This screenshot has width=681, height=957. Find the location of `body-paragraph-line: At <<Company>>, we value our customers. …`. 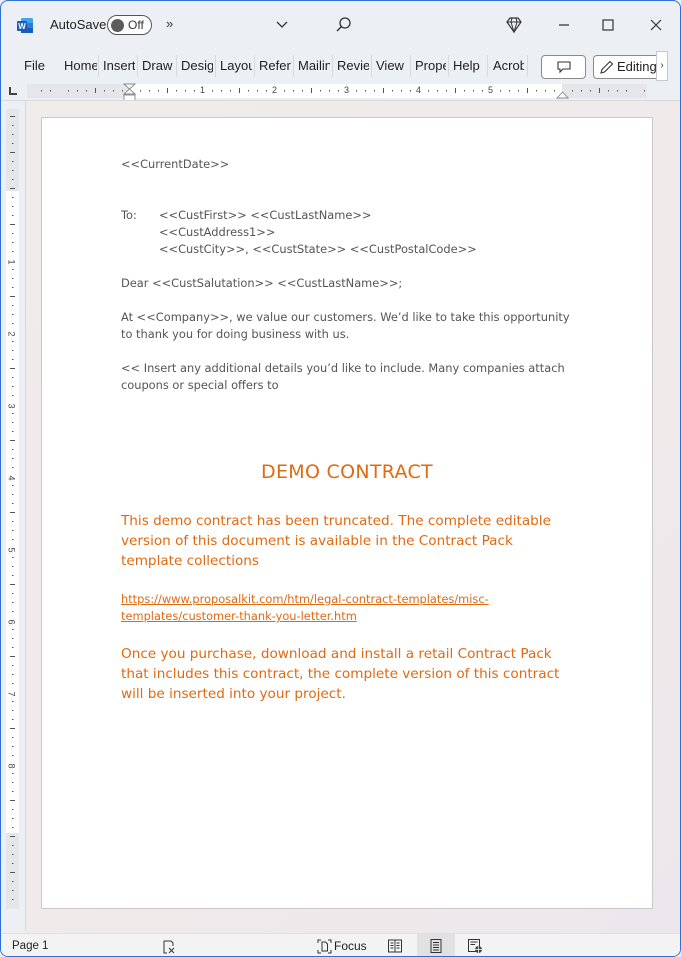

body-paragraph-line: At <<Company>>, we value our customers. … is located at coordinates (345, 317).